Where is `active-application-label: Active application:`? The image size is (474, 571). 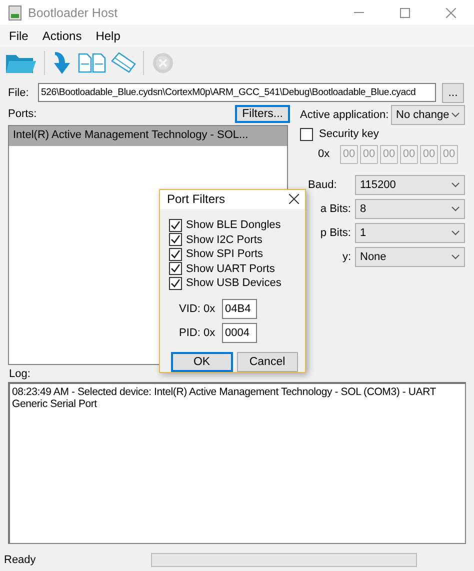
active-application-label: Active application: is located at coordinates (344, 115).